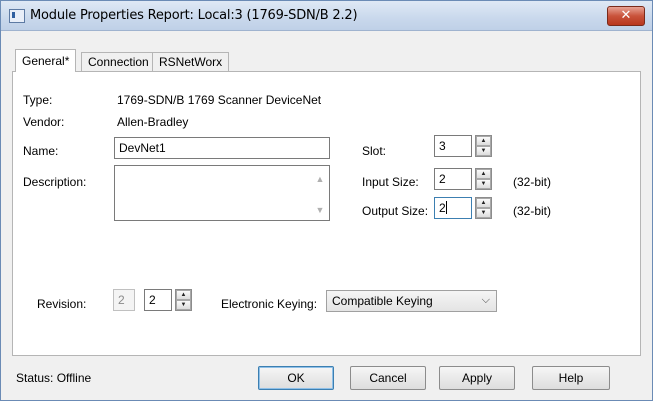  Describe the element at coordinates (183, 305) in the screenshot. I see `revision-down-icon: ▼` at that location.